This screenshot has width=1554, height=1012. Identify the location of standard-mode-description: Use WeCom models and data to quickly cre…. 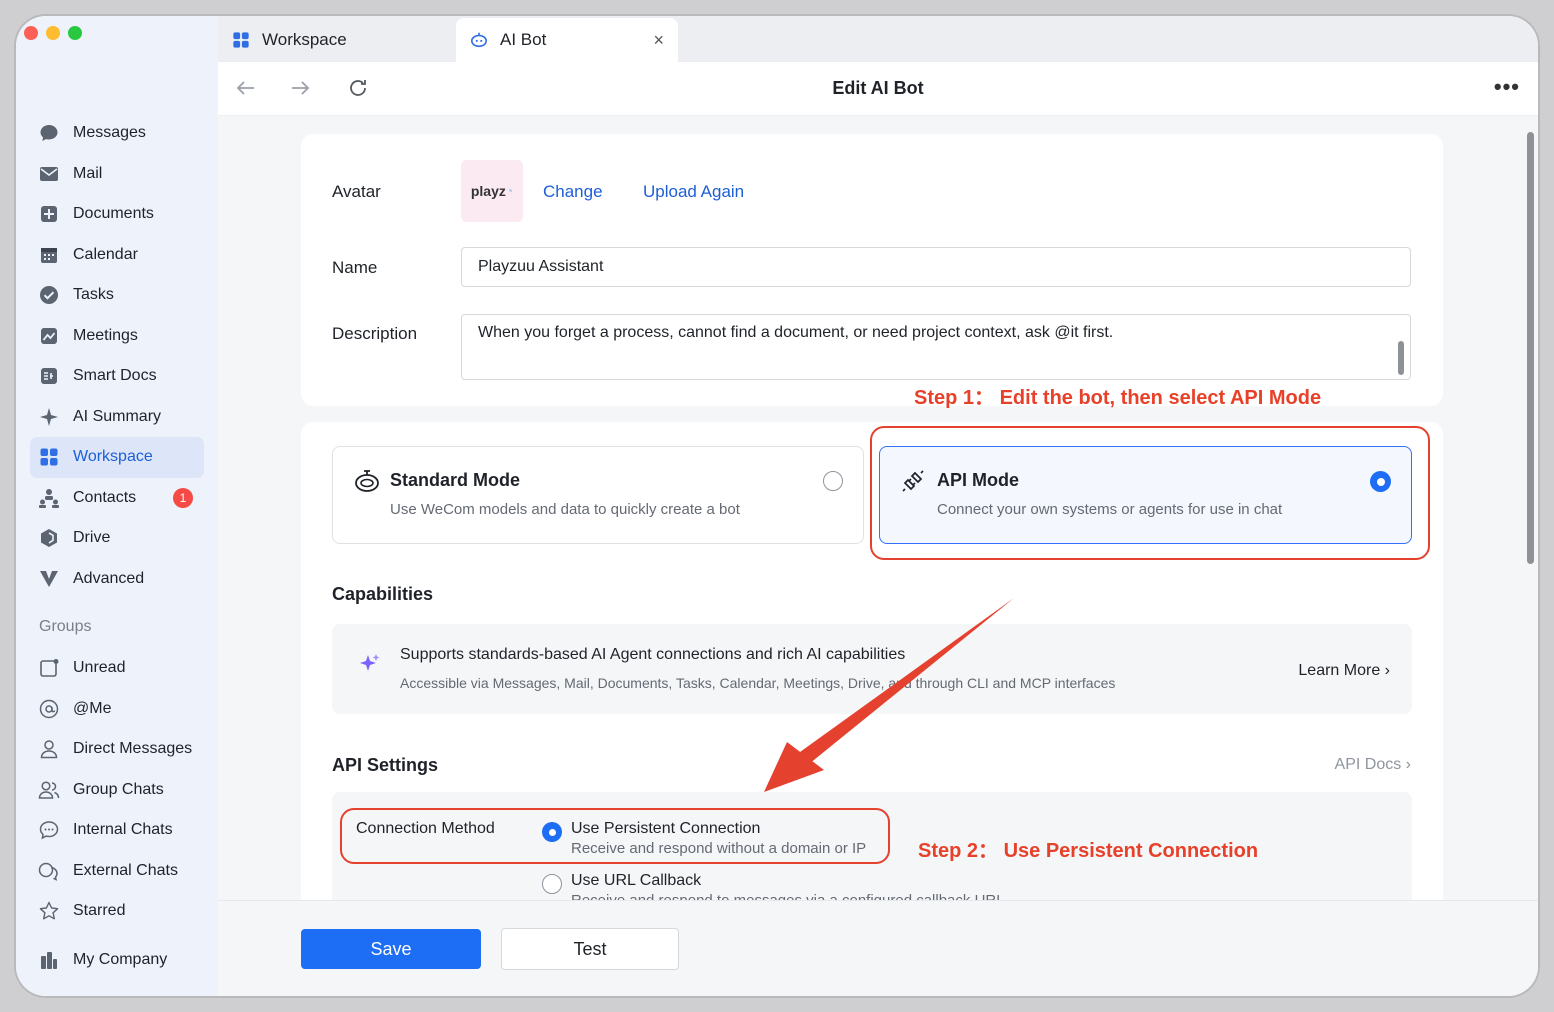
(565, 509).